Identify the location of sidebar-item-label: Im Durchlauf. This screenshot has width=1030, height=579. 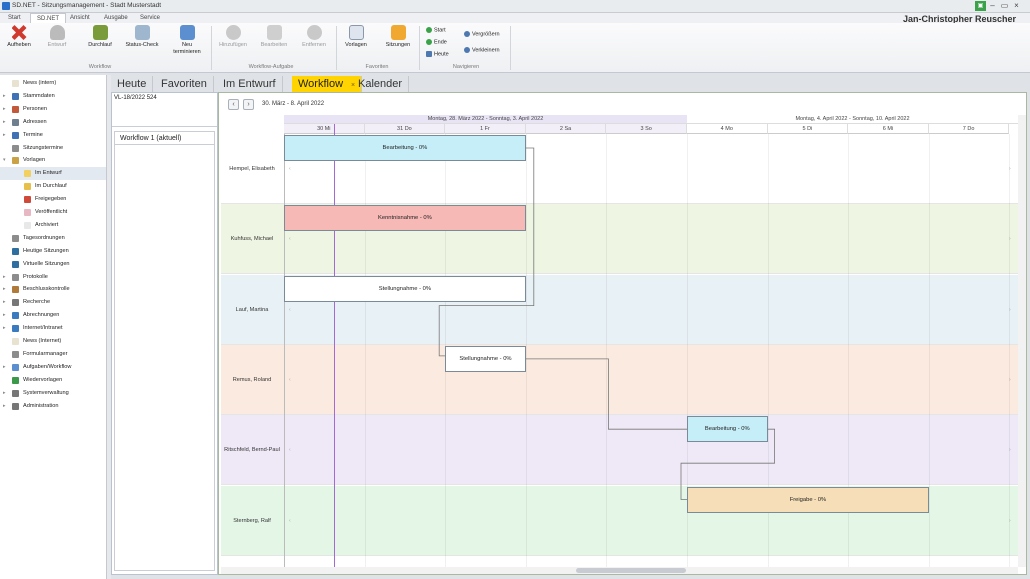
(51, 186).